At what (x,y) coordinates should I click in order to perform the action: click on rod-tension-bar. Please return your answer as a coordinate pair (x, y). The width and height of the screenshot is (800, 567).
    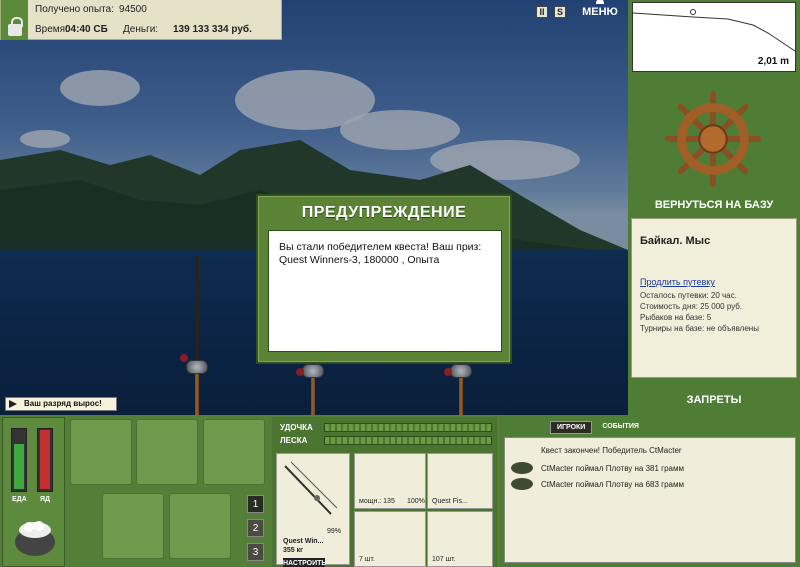
    Looking at the image, I should click on (408, 427).